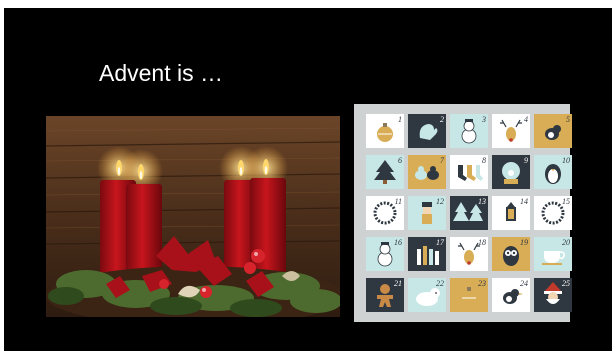  I want to click on calendar-day-12: 12, so click(427, 213).